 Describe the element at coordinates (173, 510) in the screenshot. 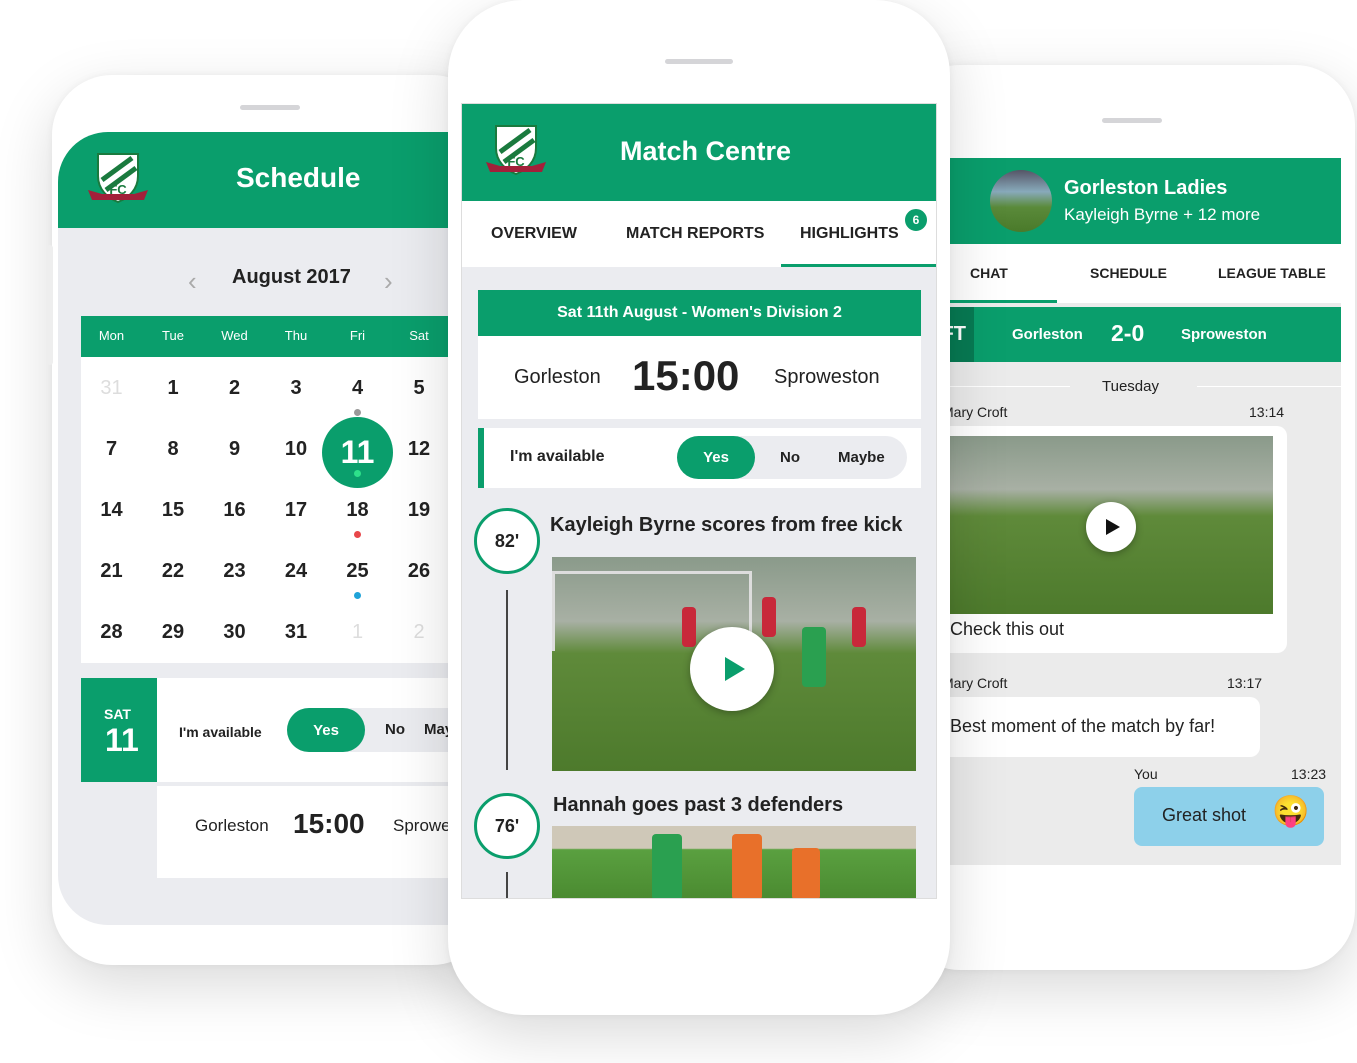

I see `calendar-day: 15` at that location.